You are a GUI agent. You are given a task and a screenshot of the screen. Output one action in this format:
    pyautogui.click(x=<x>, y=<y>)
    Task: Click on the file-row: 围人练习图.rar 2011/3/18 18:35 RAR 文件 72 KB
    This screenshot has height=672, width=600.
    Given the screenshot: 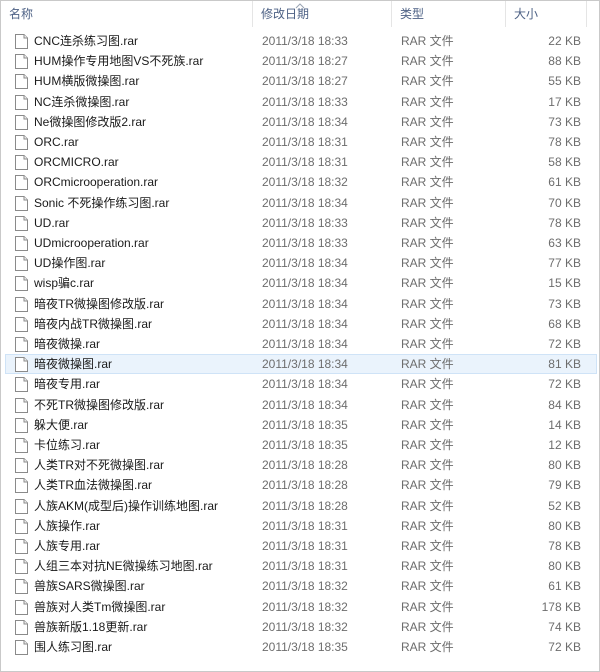 What is the action you would take?
    pyautogui.click(x=301, y=647)
    